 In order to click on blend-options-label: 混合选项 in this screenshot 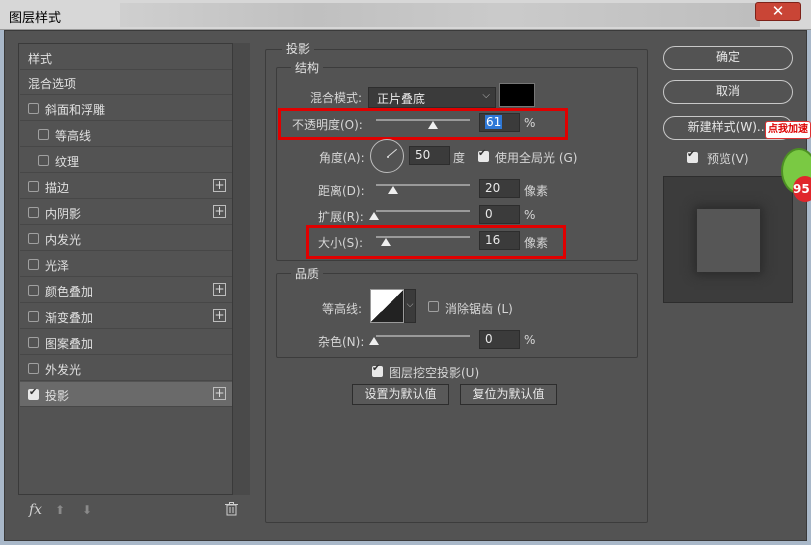, I will do `click(52, 84)`.